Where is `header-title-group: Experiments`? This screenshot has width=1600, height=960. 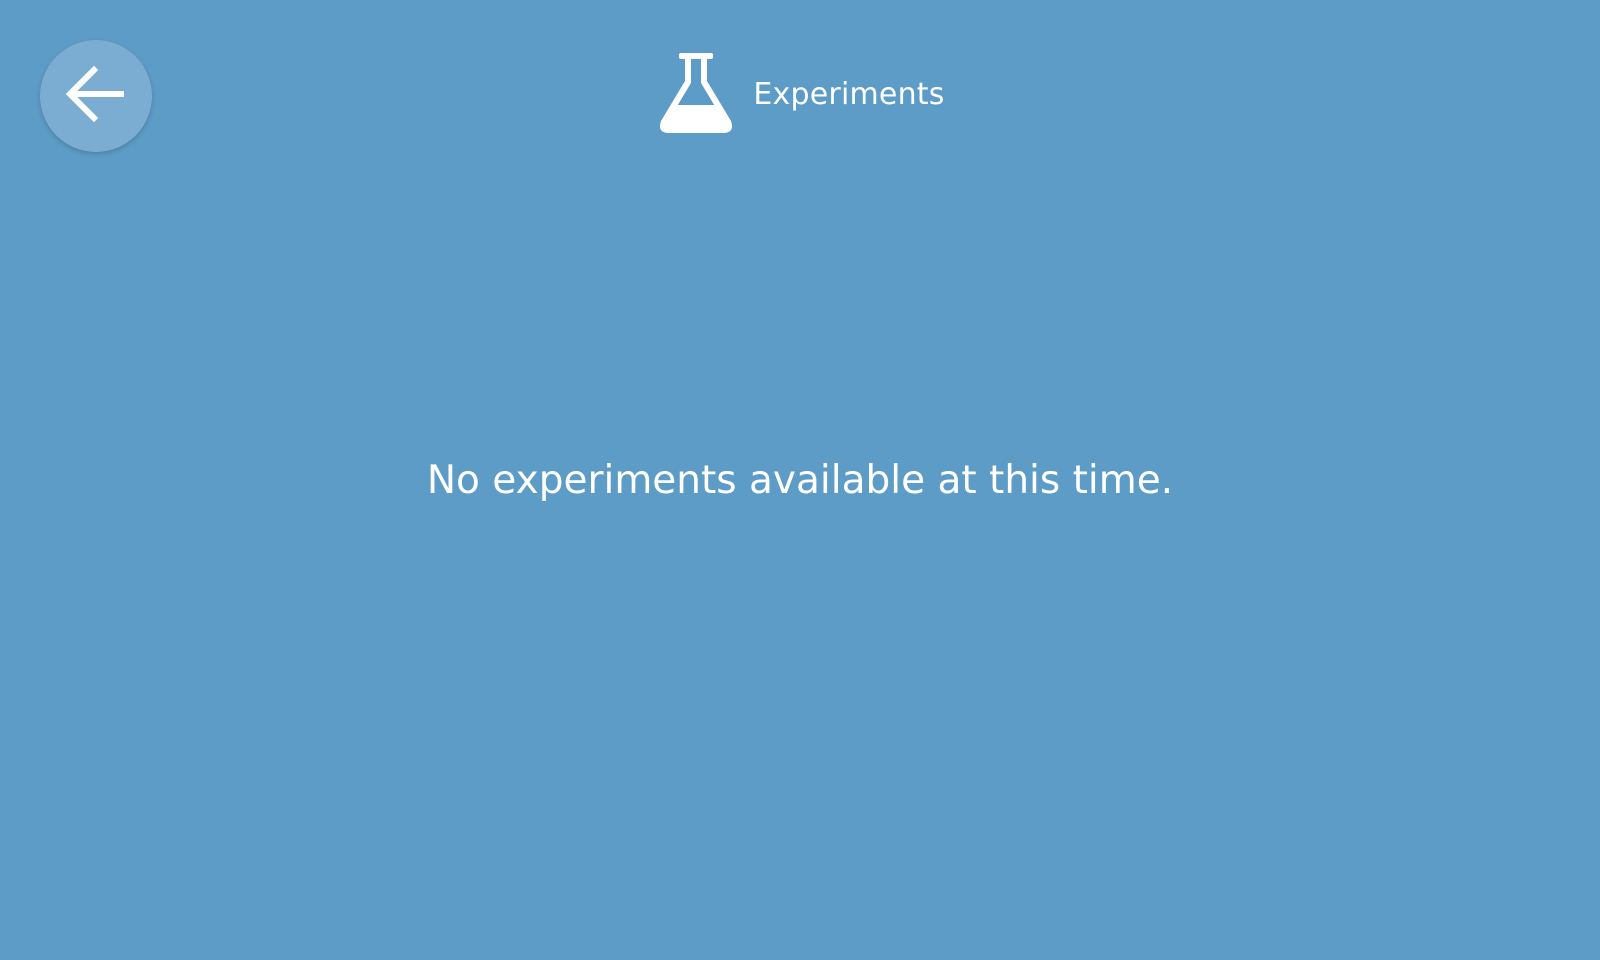 header-title-group: Experiments is located at coordinates (799, 94).